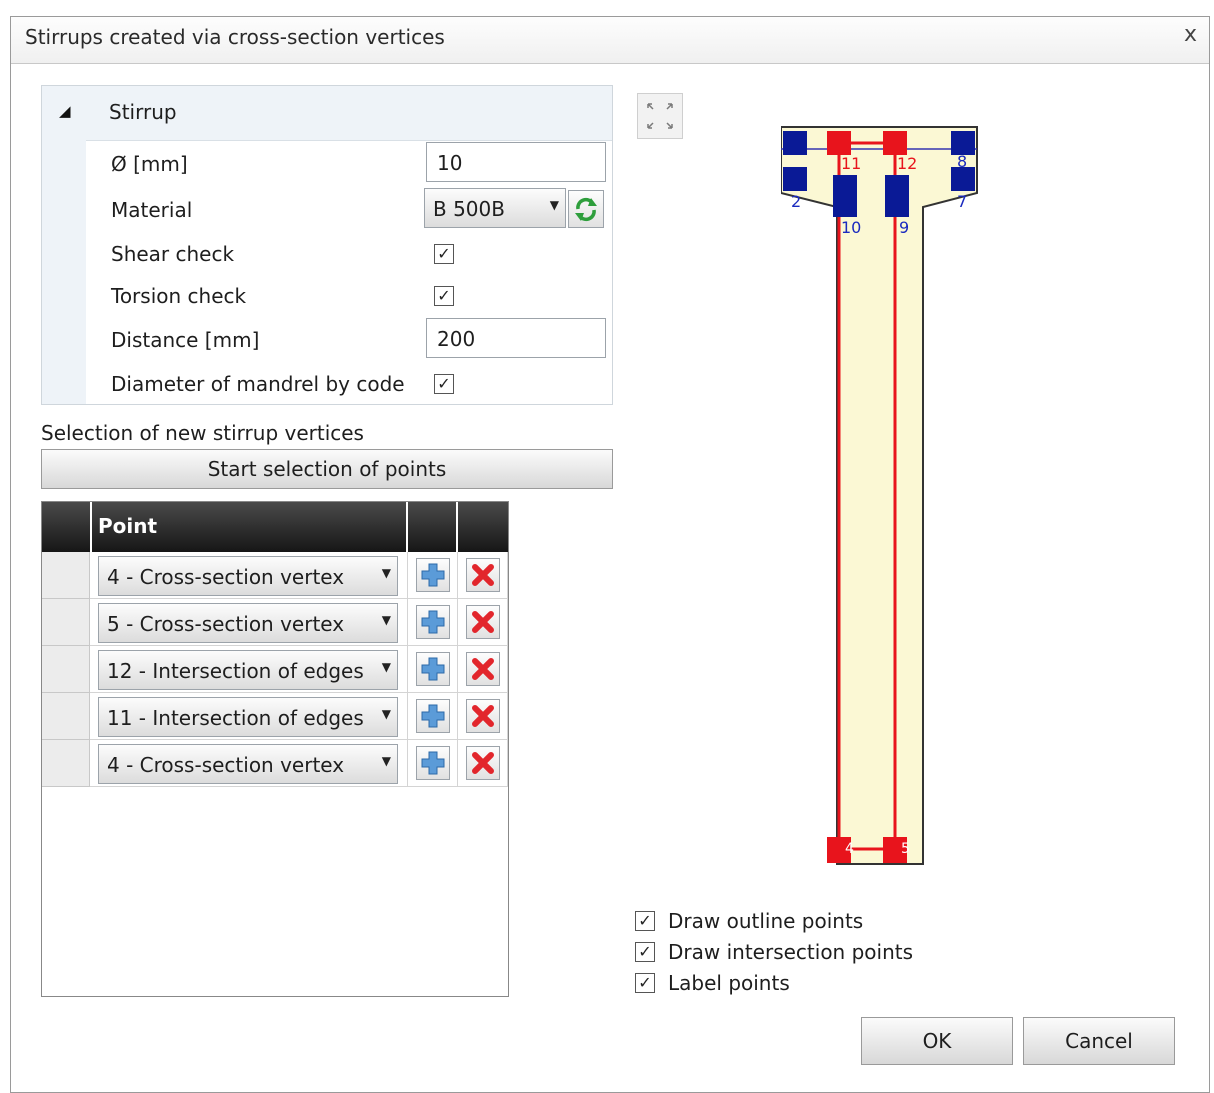  Describe the element at coordinates (586, 209) in the screenshot. I see `refresh-material-button` at that location.